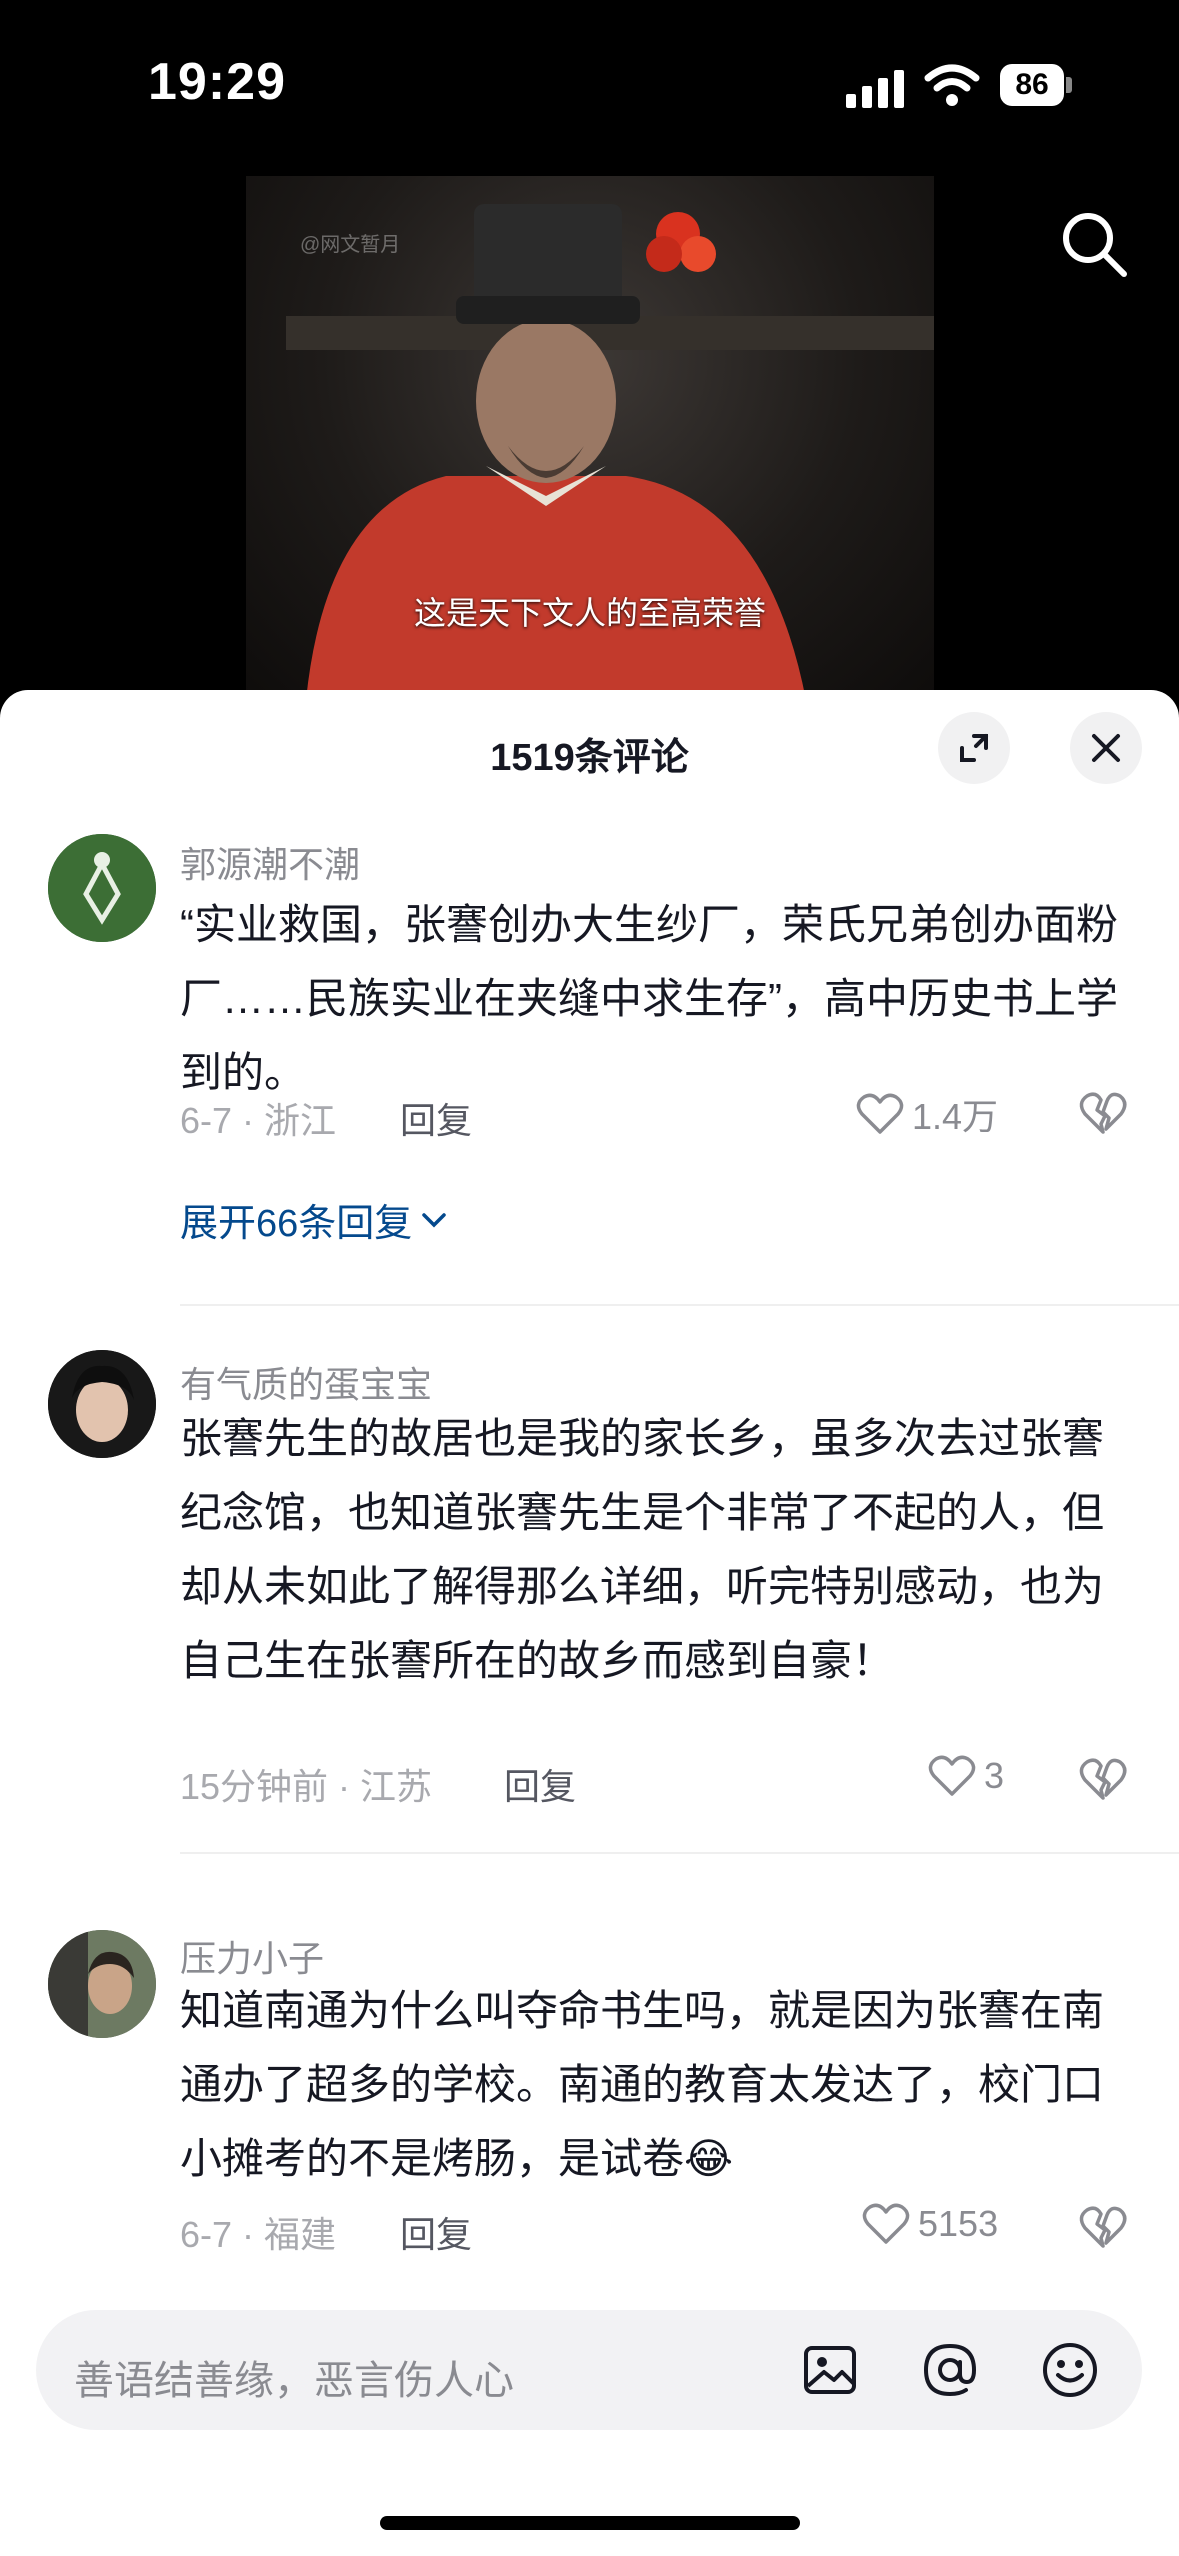 This screenshot has height=2556, width=1179. Describe the element at coordinates (294, 2381) in the screenshot. I see `comment-input-placeholder: 善语结善缘，恶言伤人心` at that location.